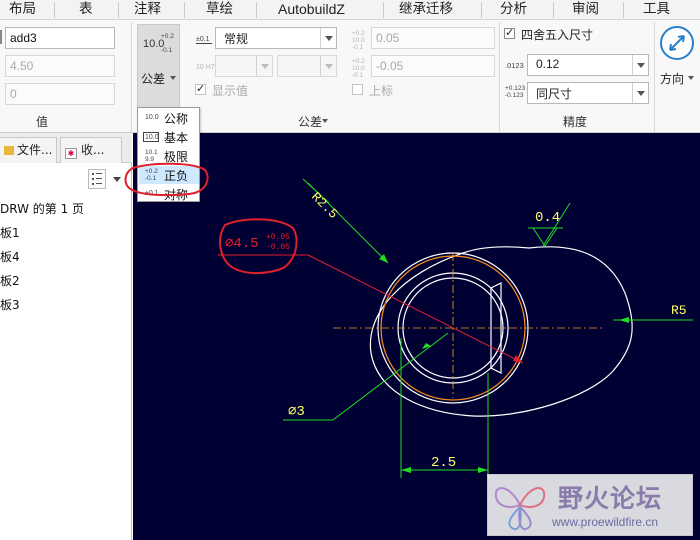  I want to click on dim-r25-text: R2.5, so click(324, 205).